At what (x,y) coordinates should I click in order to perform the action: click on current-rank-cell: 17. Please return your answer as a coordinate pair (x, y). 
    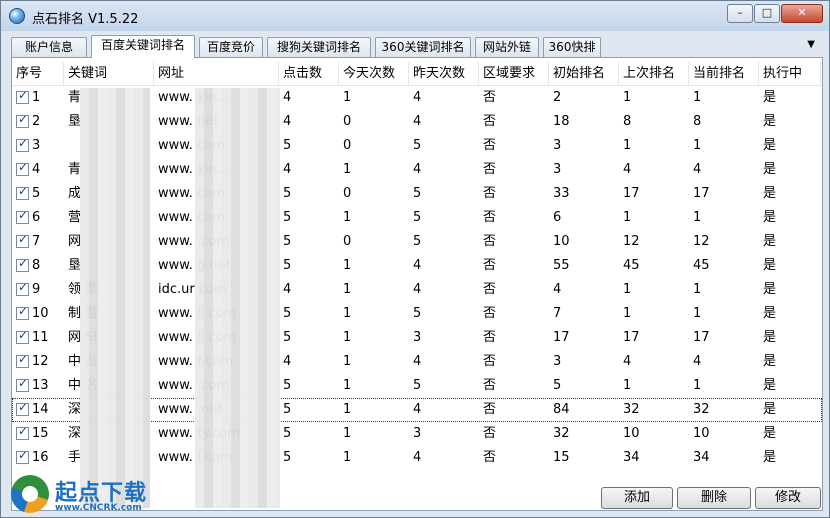
    Looking at the image, I should click on (701, 193).